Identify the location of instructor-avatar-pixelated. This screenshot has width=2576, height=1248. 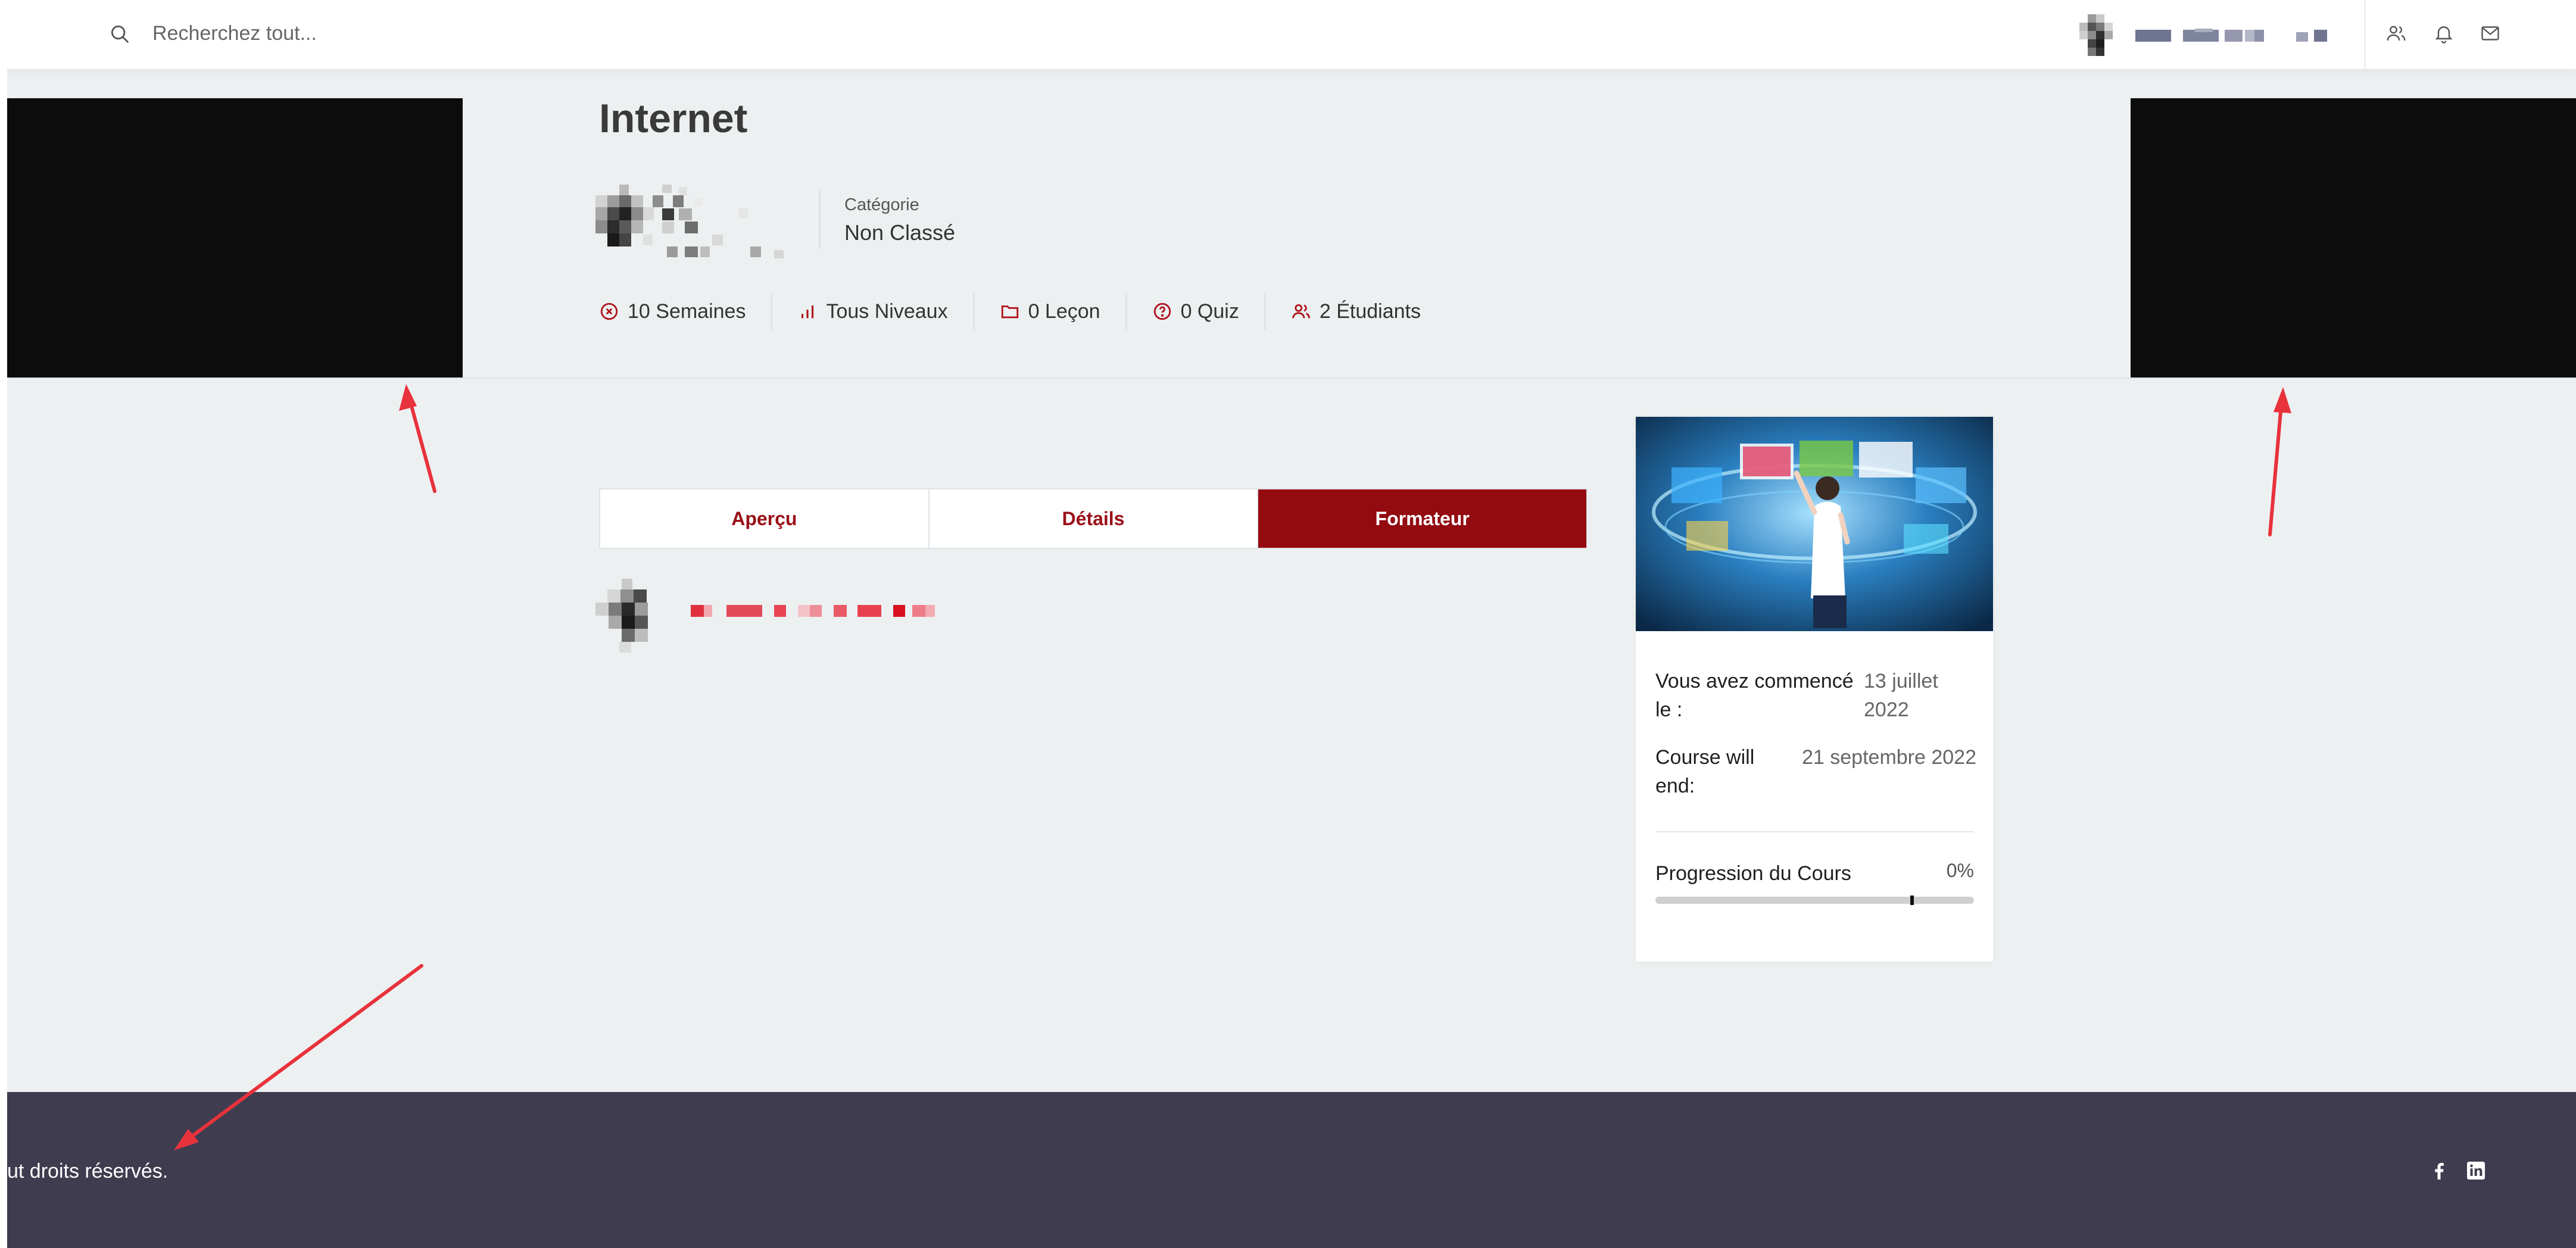
(693, 222).